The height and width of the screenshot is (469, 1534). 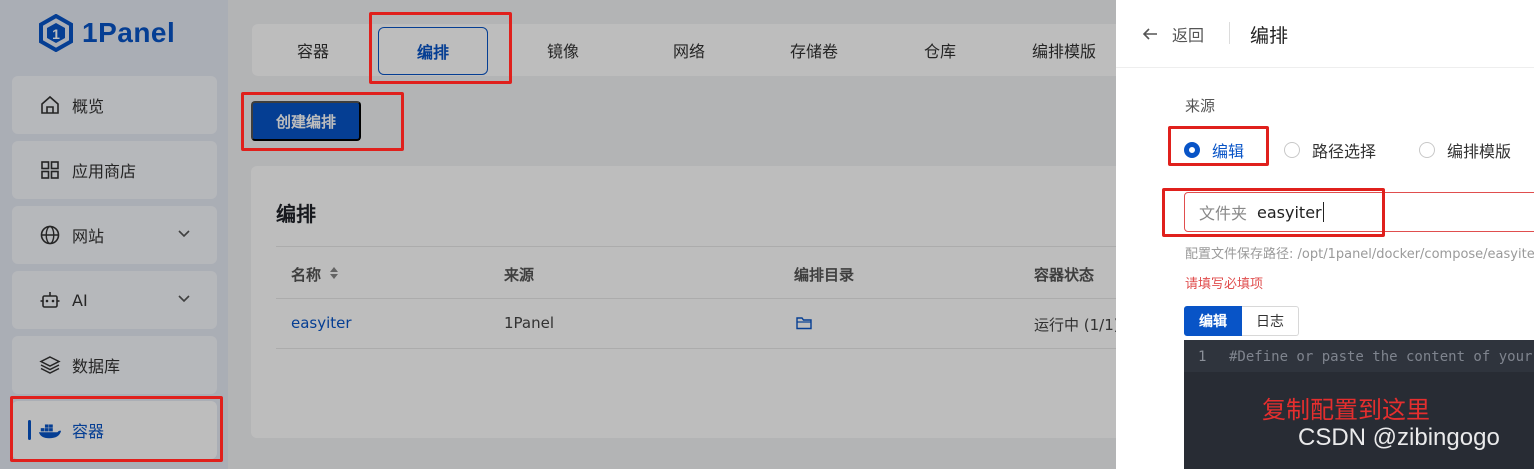 I want to click on annotation-note: 复制配置到这里, so click(x=1346, y=410).